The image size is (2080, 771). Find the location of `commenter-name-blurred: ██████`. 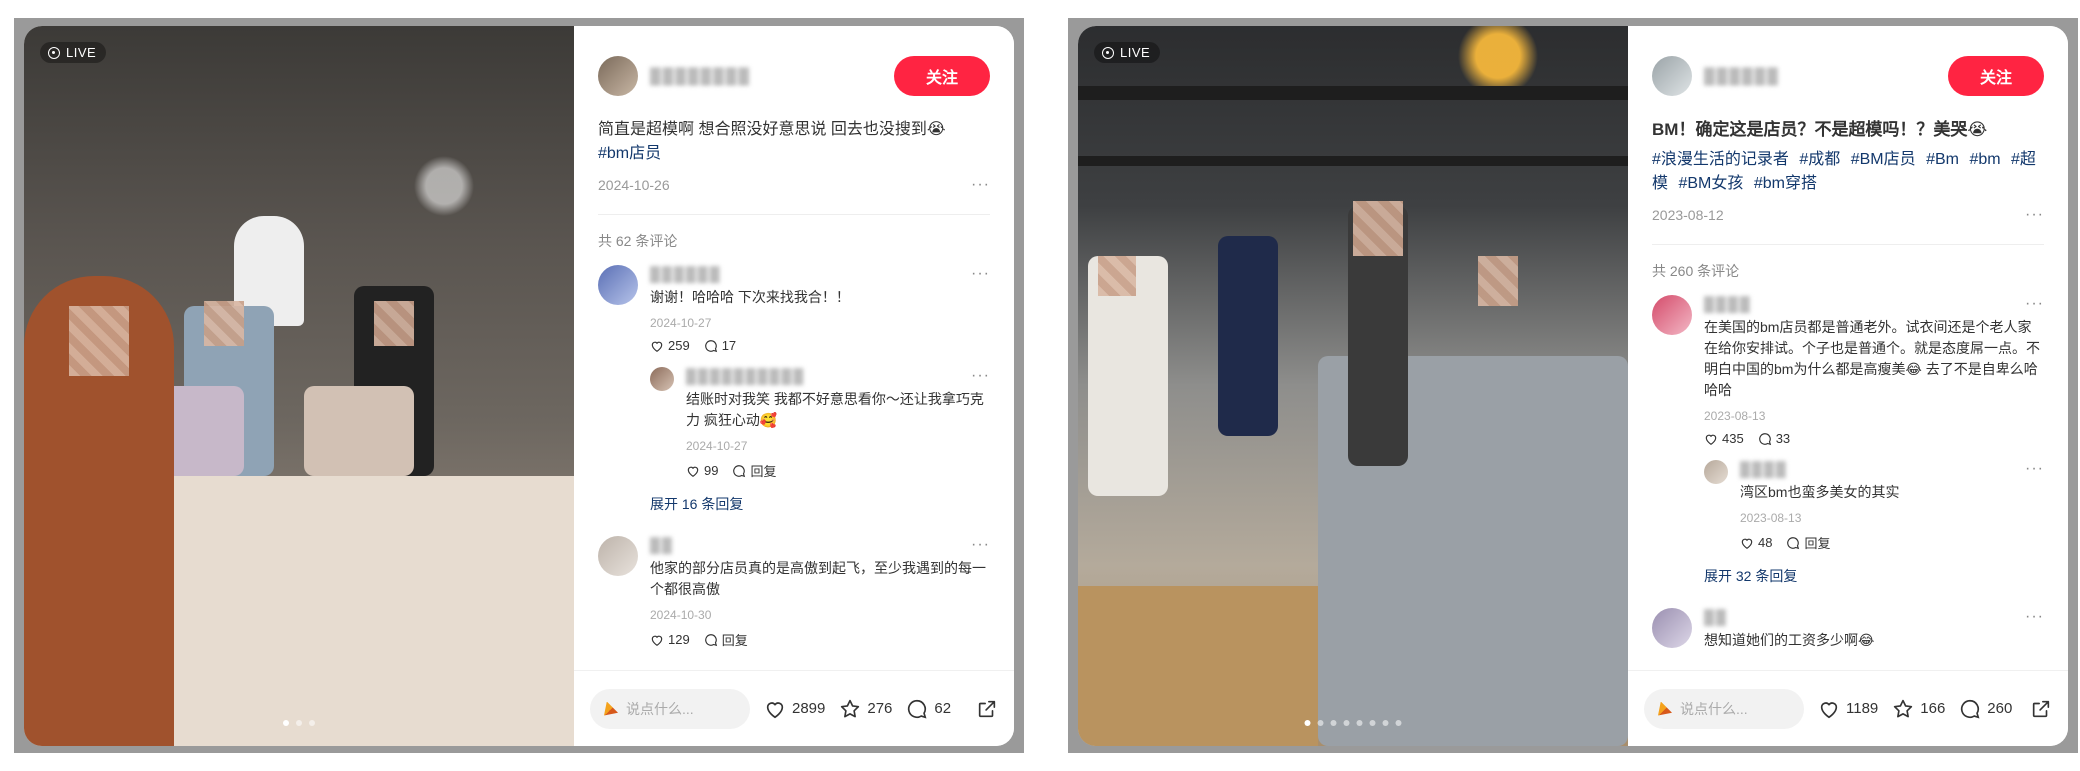

commenter-name-blurred: ██████ is located at coordinates (686, 274).